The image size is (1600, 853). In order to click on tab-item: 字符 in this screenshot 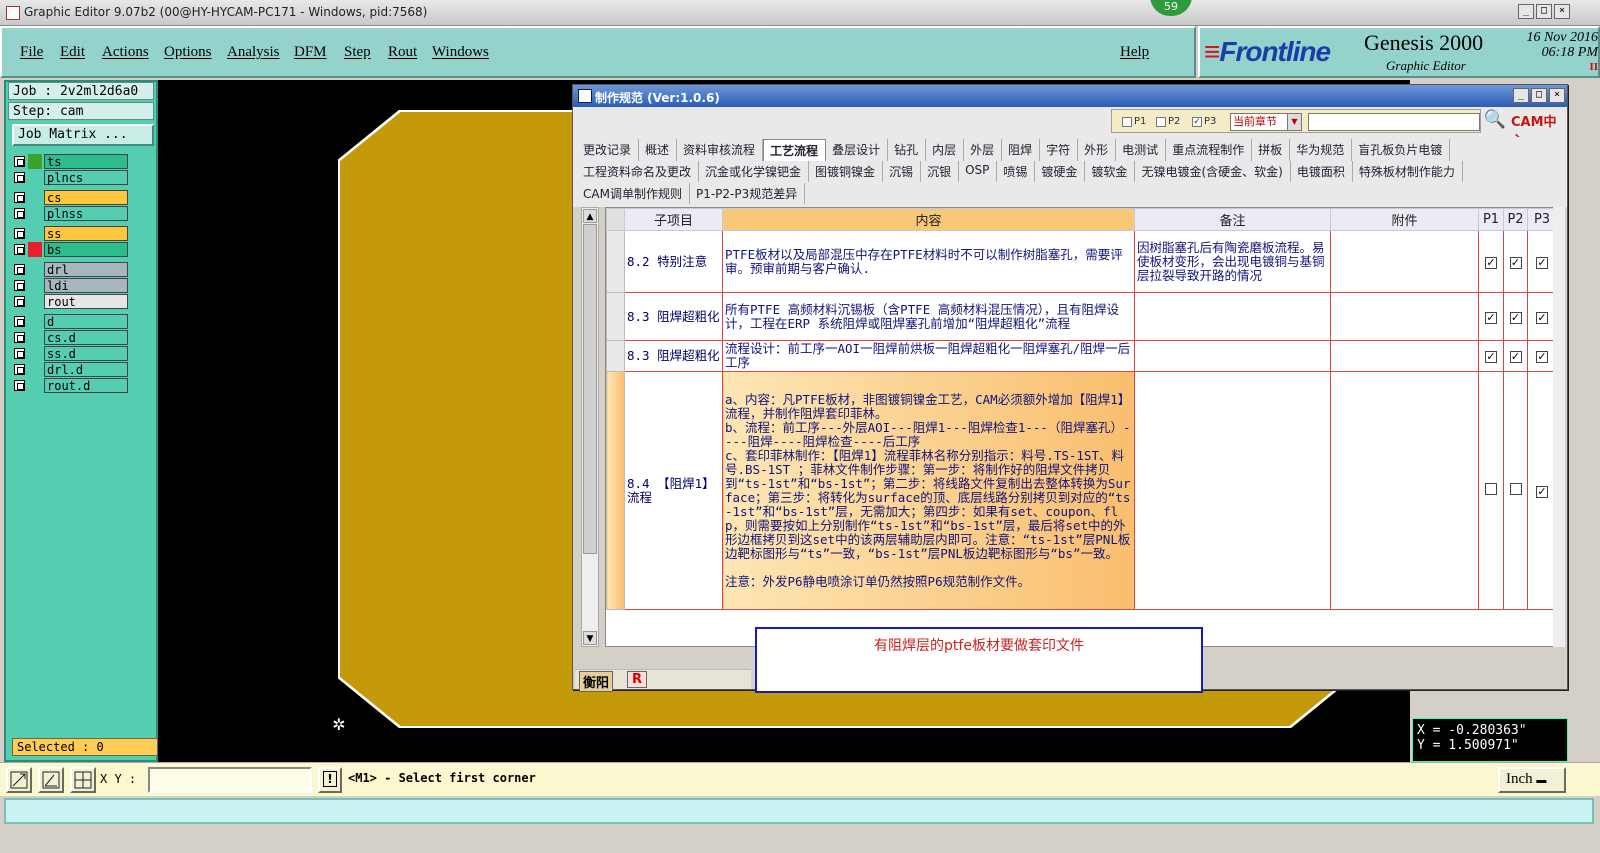, I will do `click(1059, 150)`.